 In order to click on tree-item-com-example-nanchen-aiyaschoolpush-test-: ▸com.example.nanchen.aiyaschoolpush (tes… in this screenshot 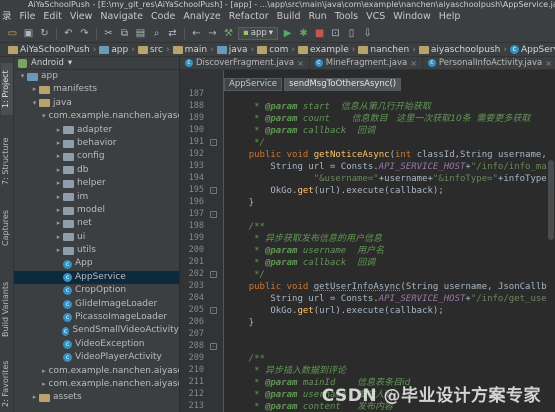, I will do `click(96, 384)`.